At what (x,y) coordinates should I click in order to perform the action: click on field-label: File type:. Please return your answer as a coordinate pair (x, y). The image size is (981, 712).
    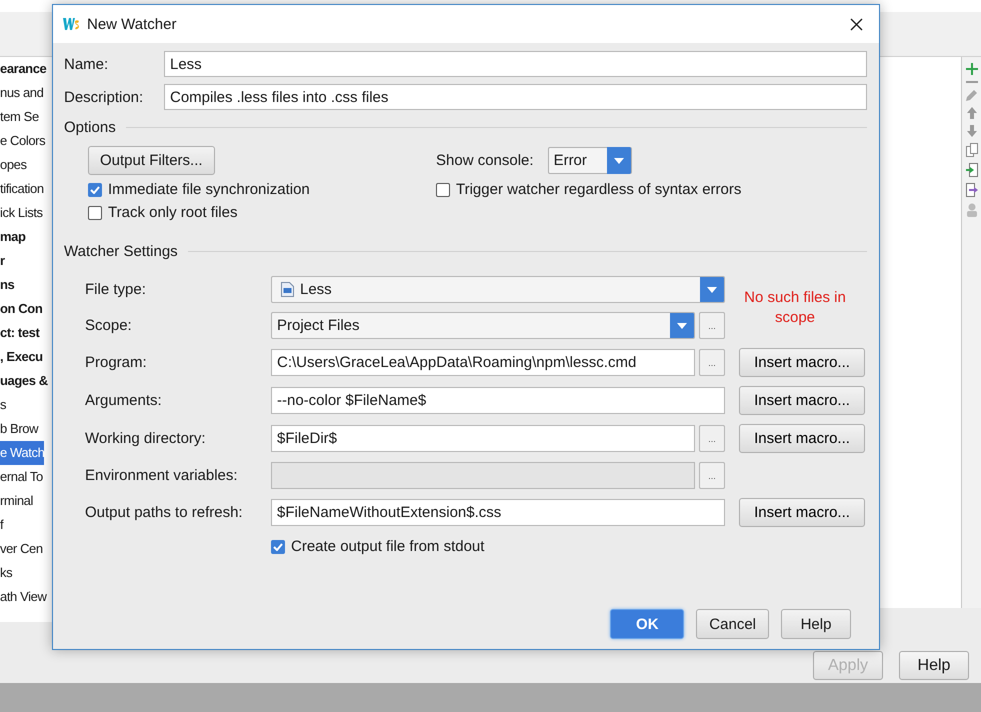
    Looking at the image, I should click on (116, 289).